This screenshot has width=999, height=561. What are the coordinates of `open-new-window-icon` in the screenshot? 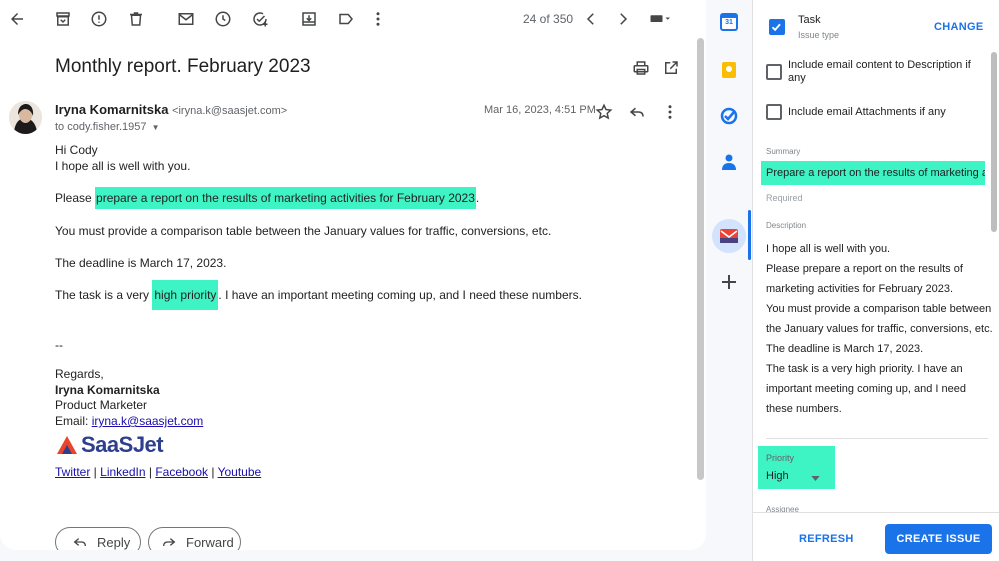 It's located at (671, 68).